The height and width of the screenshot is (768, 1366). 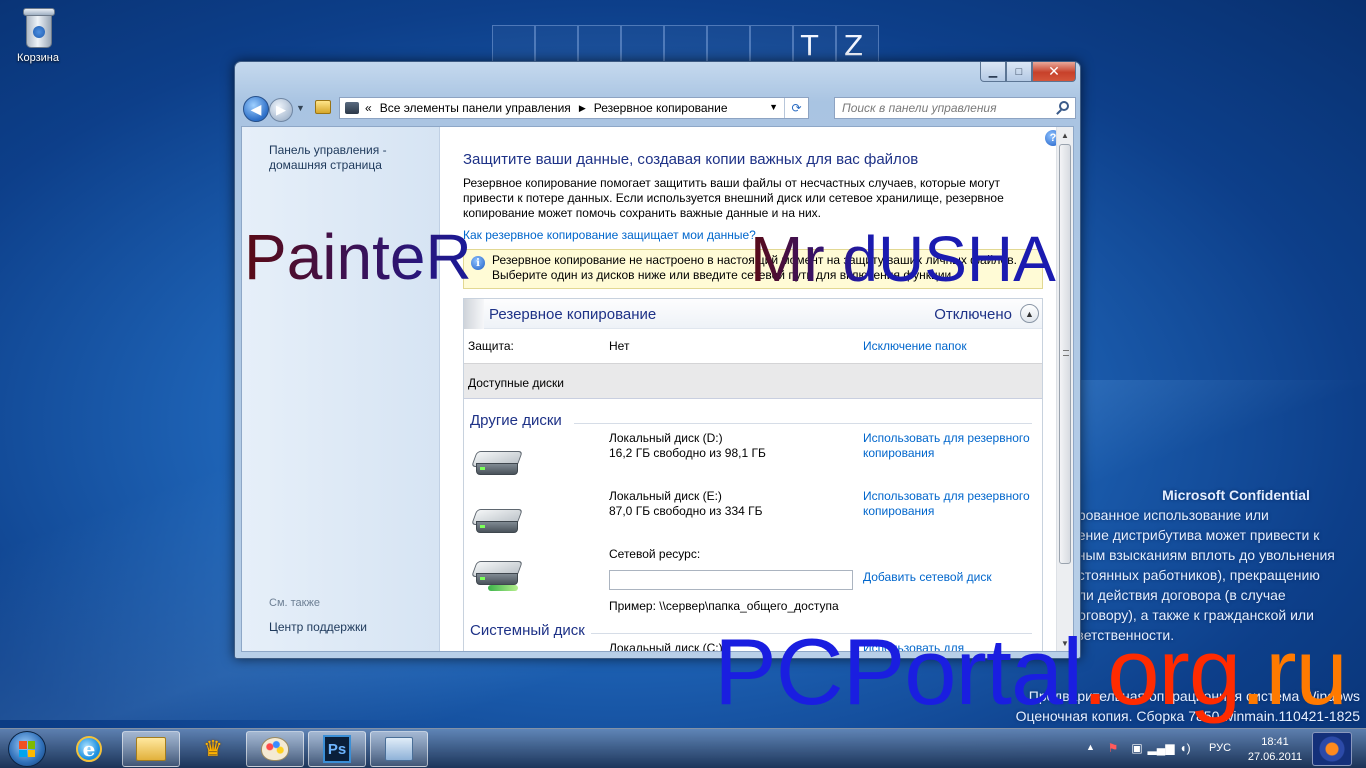 What do you see at coordinates (686, 511) in the screenshot?
I see `disk-e-space: 87,0 ГБ свободно из 334 ГБ` at bounding box center [686, 511].